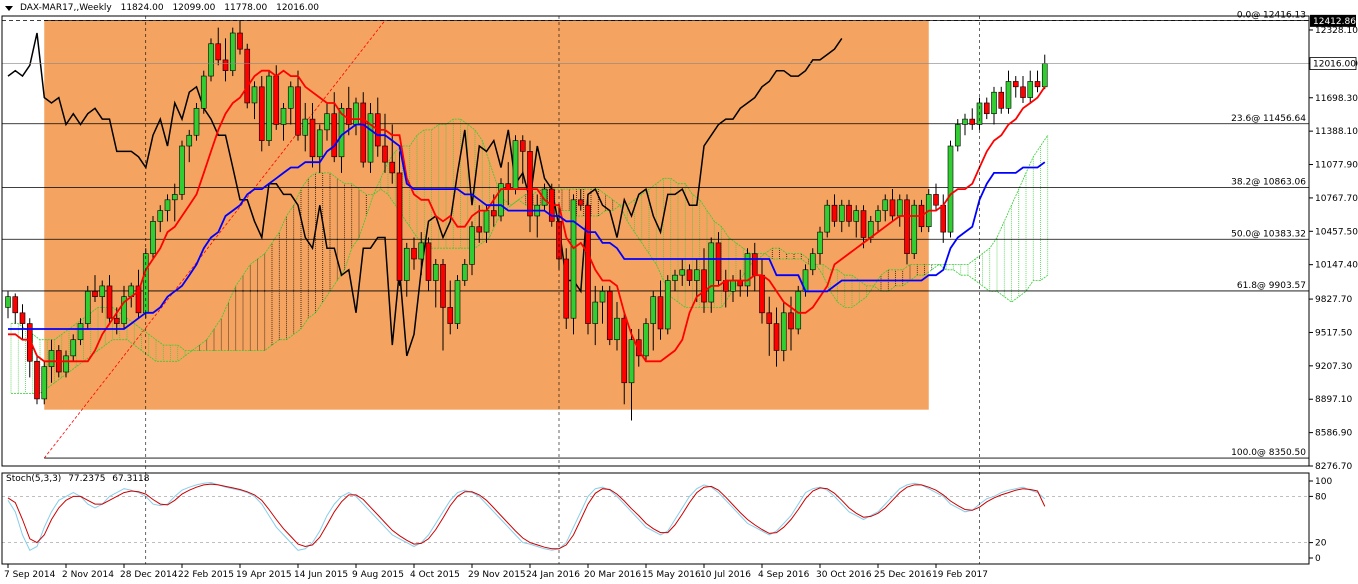 This screenshot has height=584, width=1358. What do you see at coordinates (1336, 266) in the screenshot?
I see `y-tick-label: 10147.40` at bounding box center [1336, 266].